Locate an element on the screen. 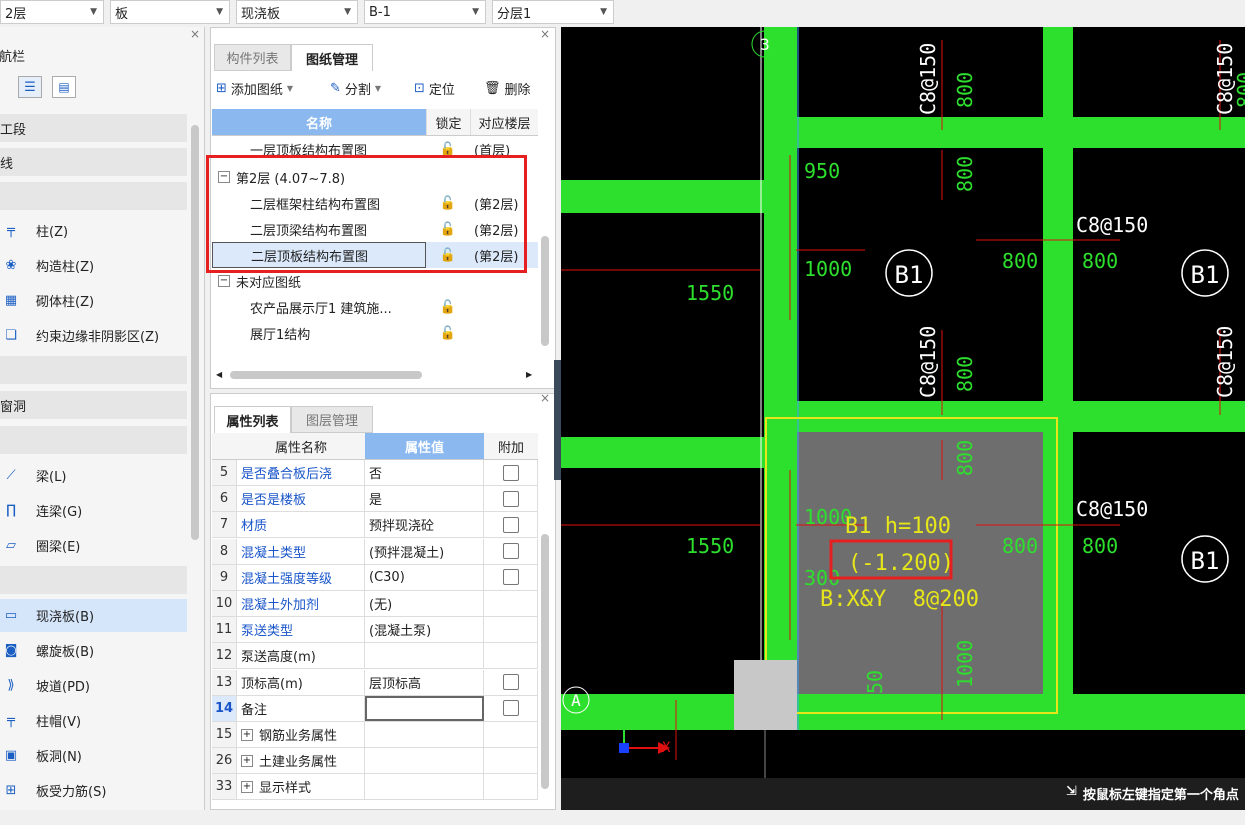  property-value: (C30) is located at coordinates (424, 577).